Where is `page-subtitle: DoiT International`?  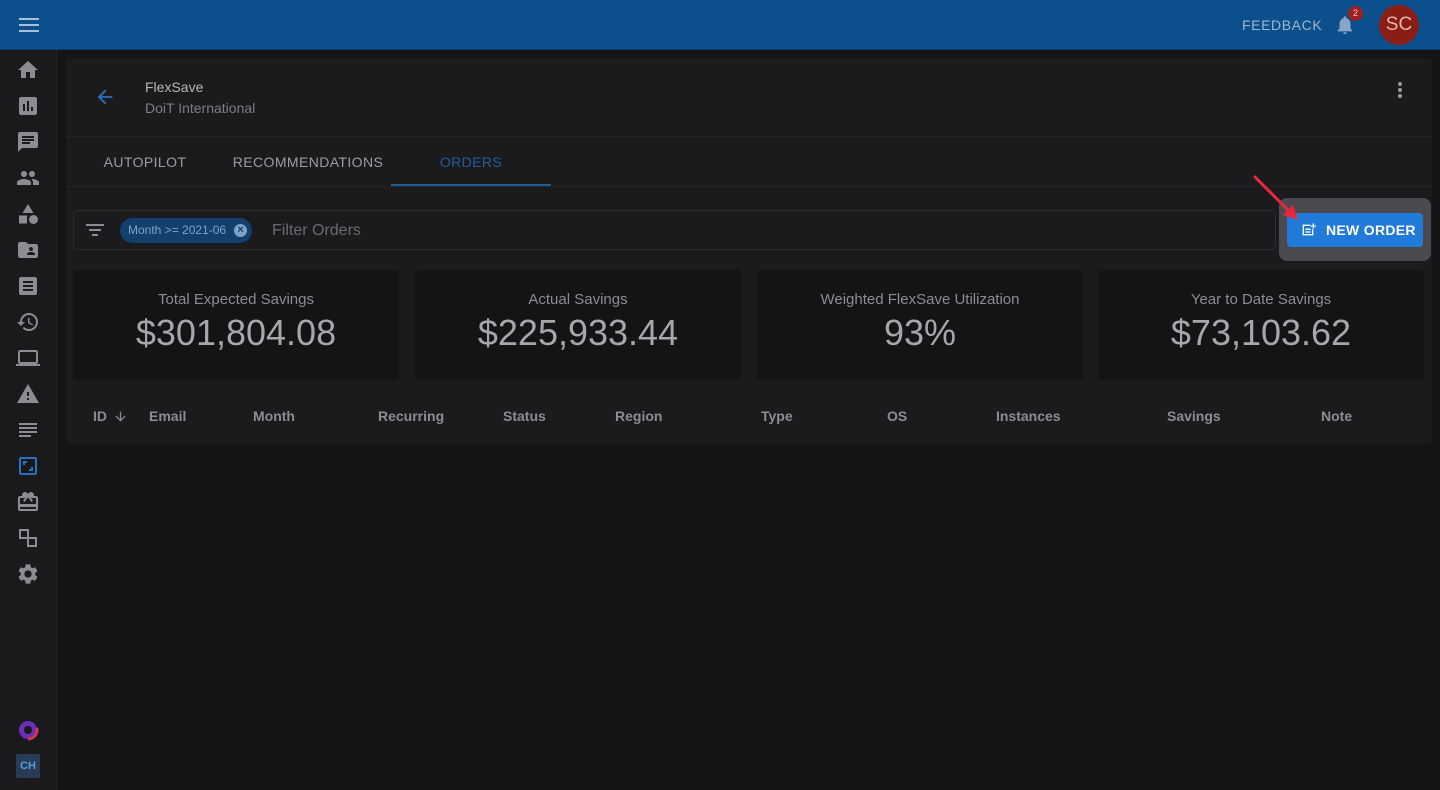 page-subtitle: DoiT International is located at coordinates (200, 108).